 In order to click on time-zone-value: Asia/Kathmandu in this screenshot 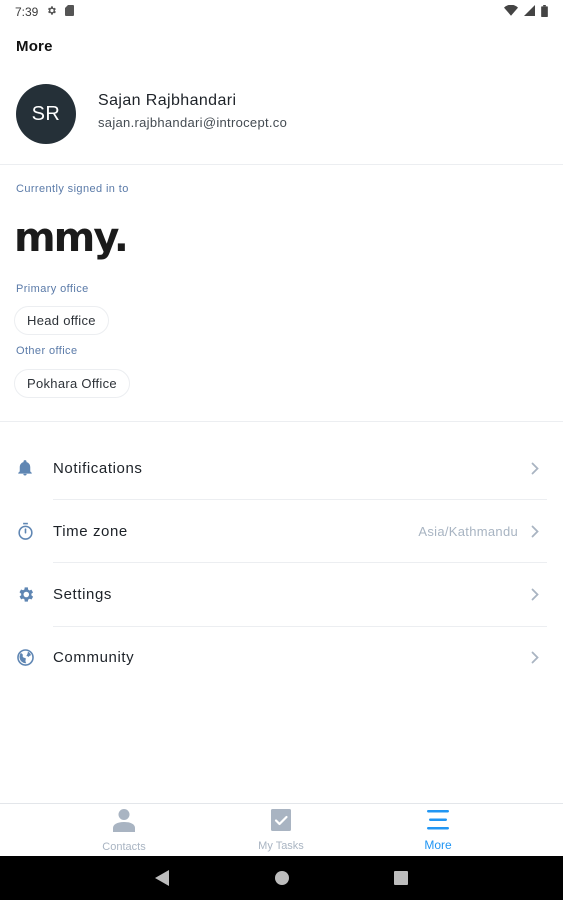, I will do `click(468, 531)`.